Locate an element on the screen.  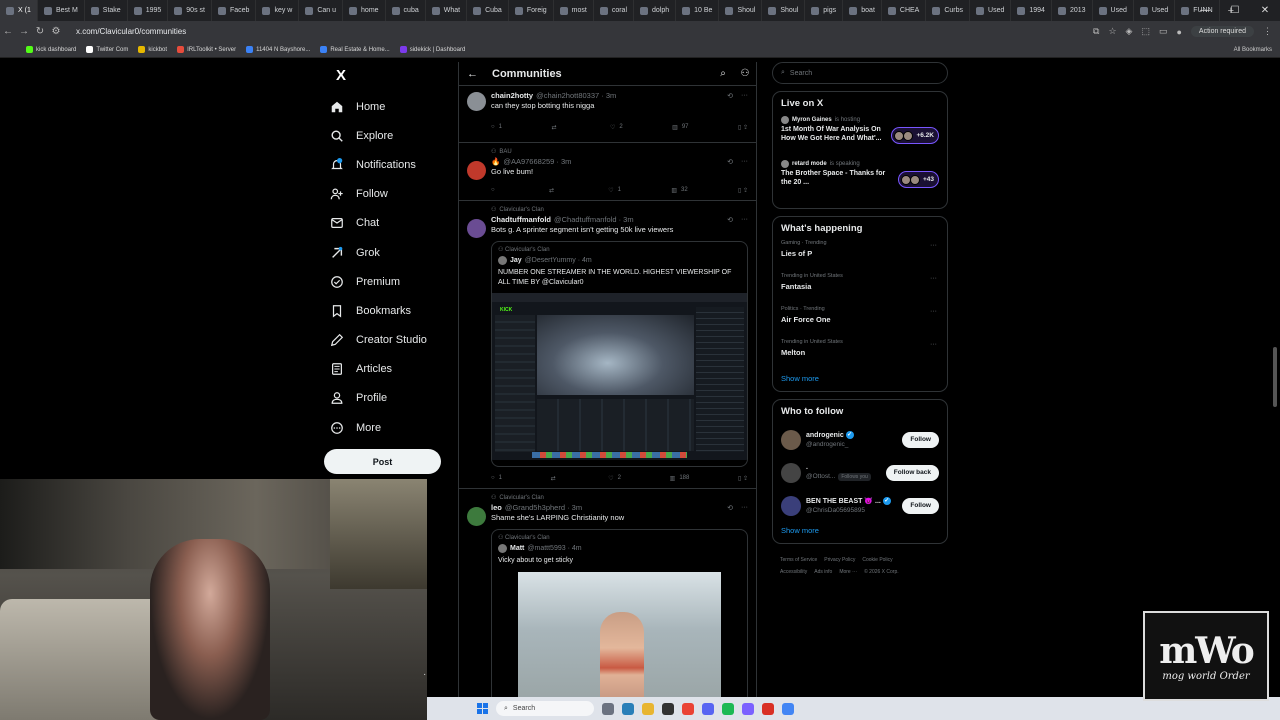
bookmark-item: sidekick | Dashboard is located at coordinates (432, 49).